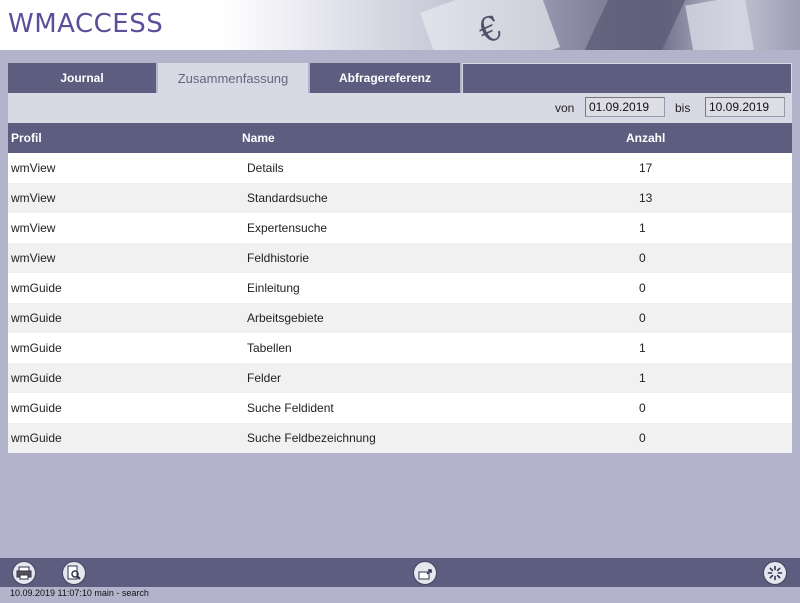  Describe the element at coordinates (290, 408) in the screenshot. I see `cell-name: Suche Feldident` at that location.